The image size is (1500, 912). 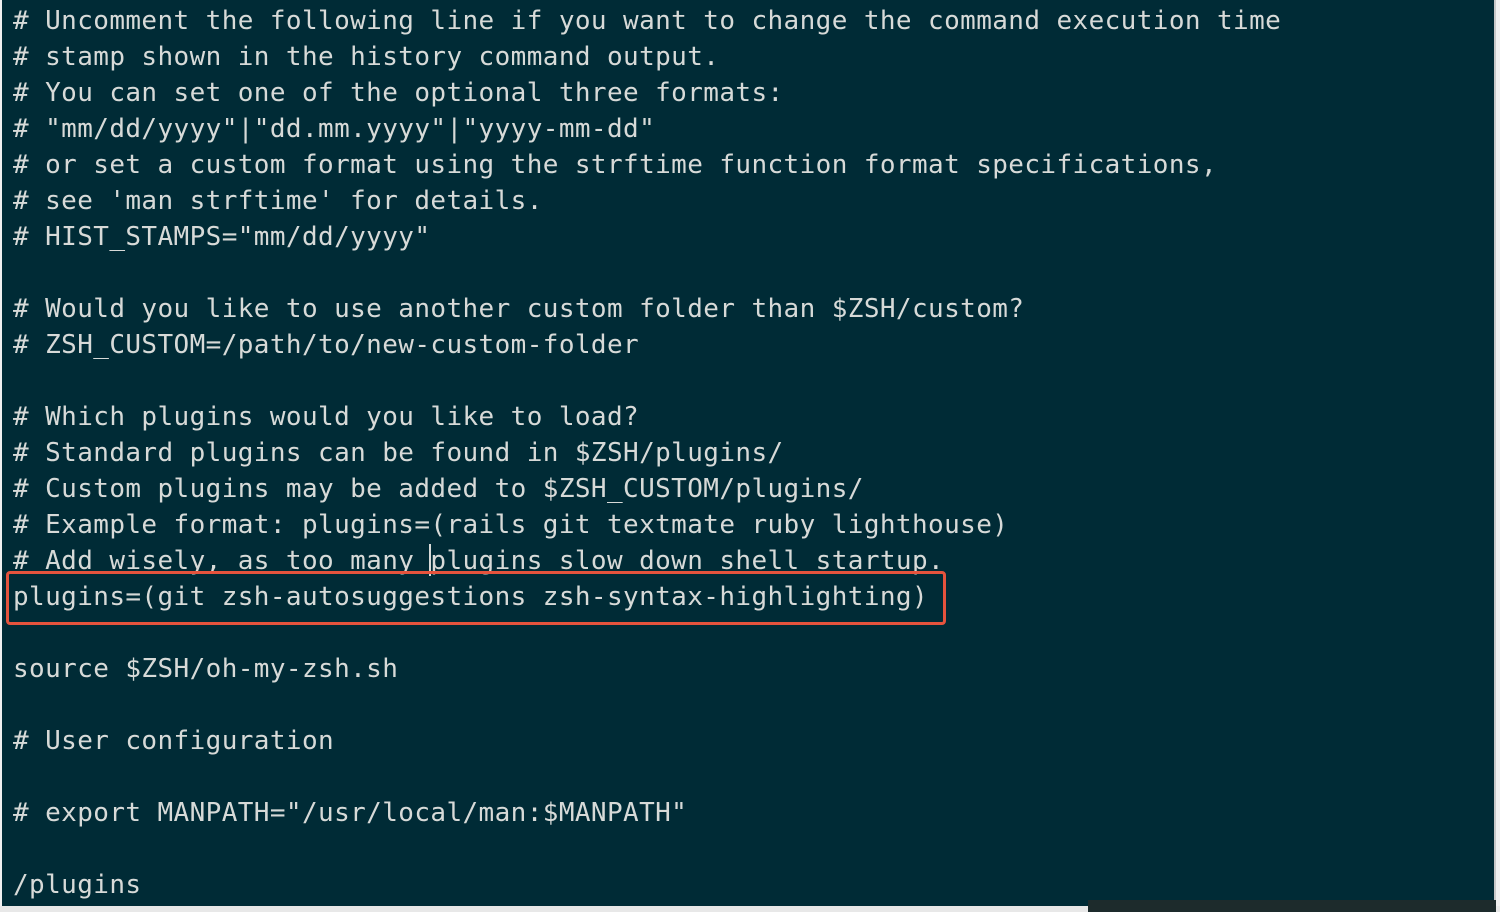 I want to click on code-line: # User configuration, so click(x=174, y=741).